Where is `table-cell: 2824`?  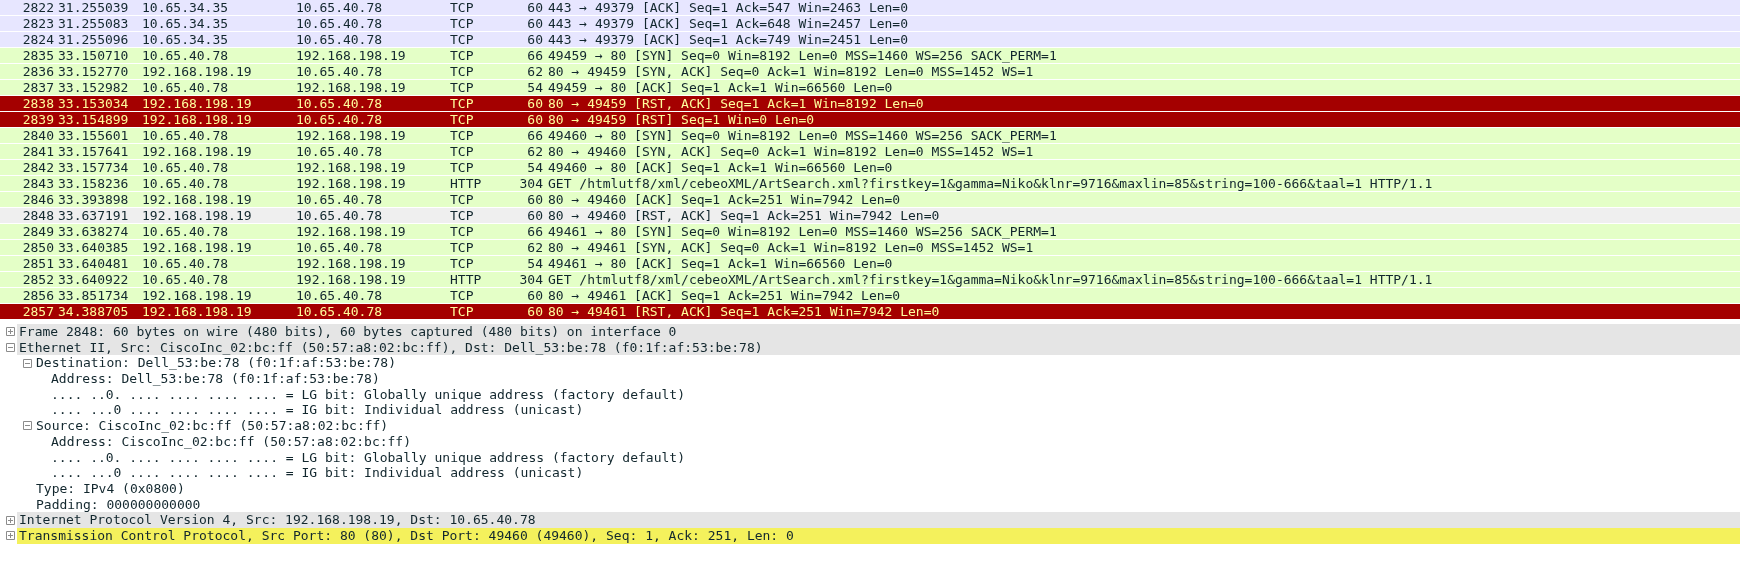
table-cell: 2824 is located at coordinates (38, 39).